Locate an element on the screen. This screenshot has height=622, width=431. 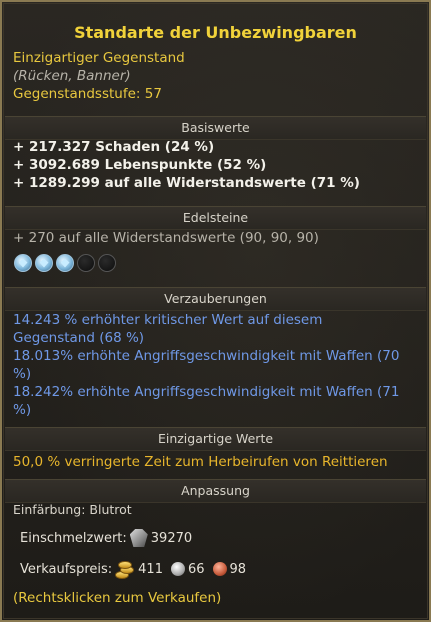
disenchant-label: Einschmelzwert: is located at coordinates (73, 538).